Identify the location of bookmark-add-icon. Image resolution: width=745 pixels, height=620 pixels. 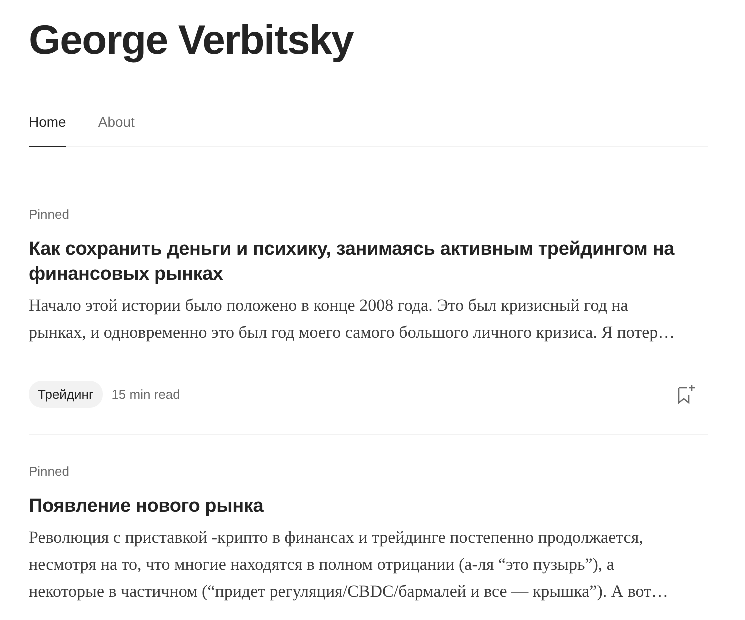
(686, 394).